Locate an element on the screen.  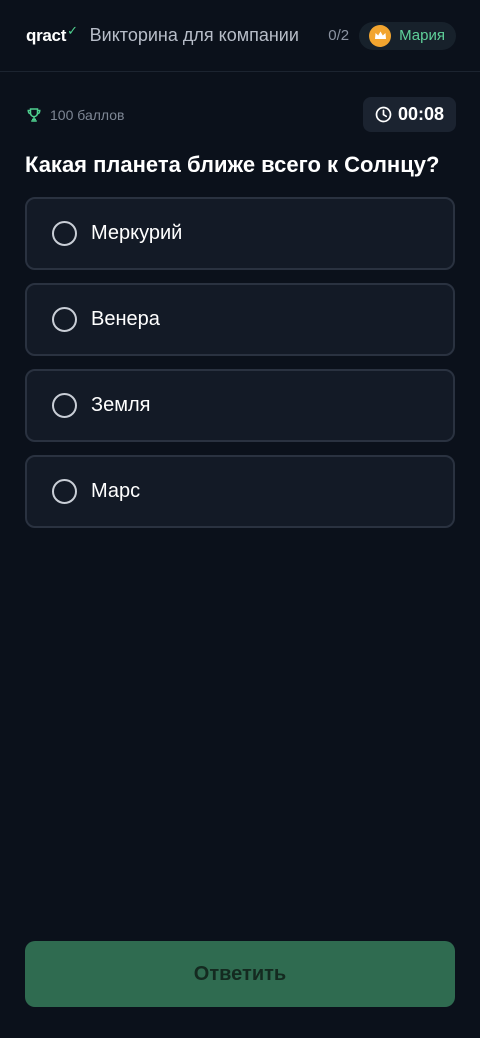
answer-option-label: Марс is located at coordinates (116, 491).